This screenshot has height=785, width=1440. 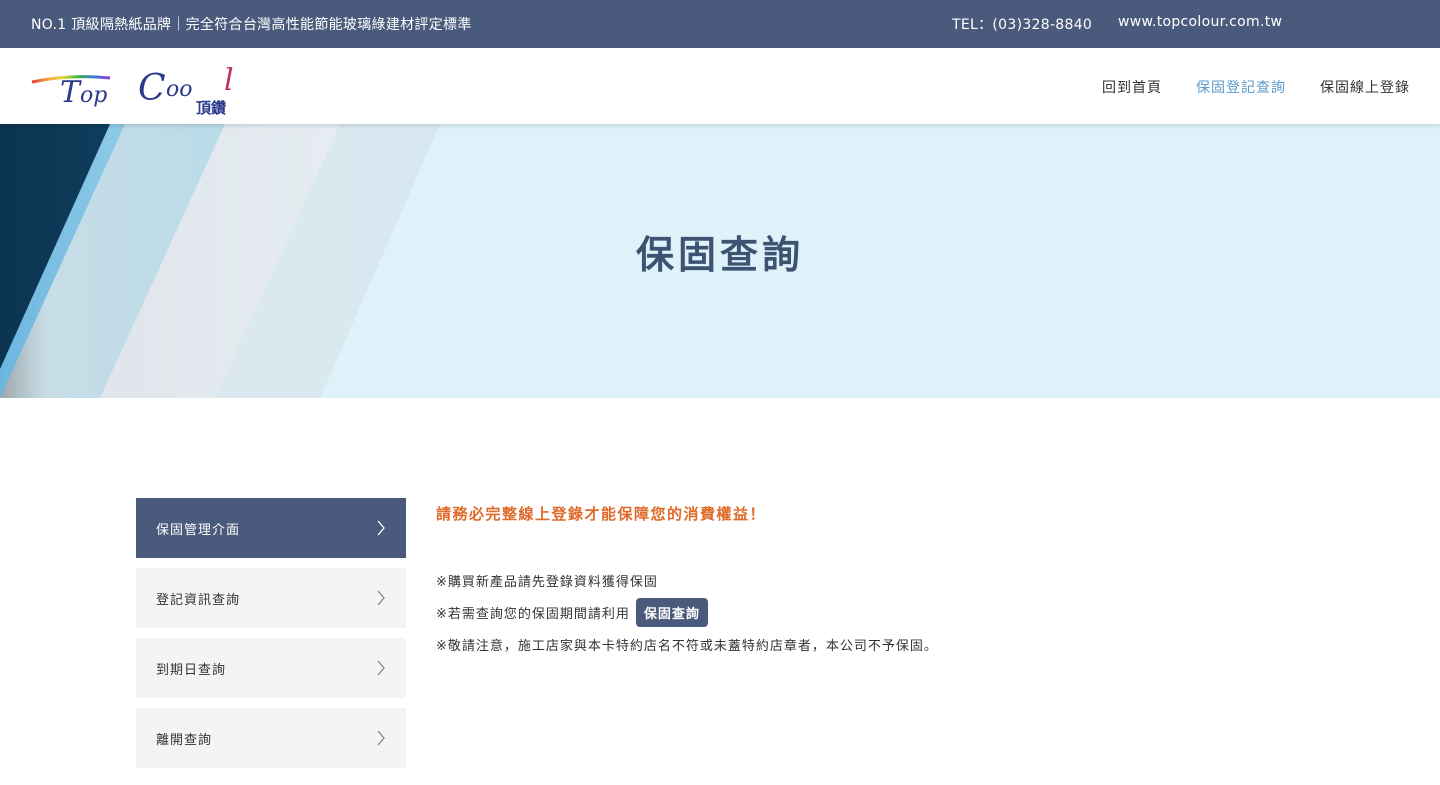 I want to click on nav-warranty-query: 保固登記查詢, so click(x=1241, y=87).